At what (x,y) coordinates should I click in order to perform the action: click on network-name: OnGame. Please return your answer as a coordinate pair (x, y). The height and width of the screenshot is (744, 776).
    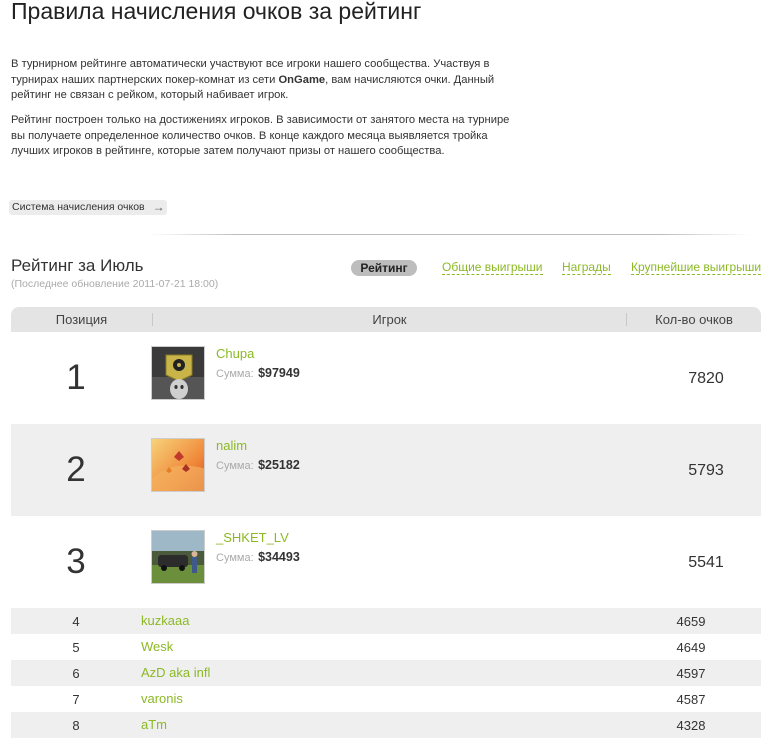
    Looking at the image, I should click on (302, 79).